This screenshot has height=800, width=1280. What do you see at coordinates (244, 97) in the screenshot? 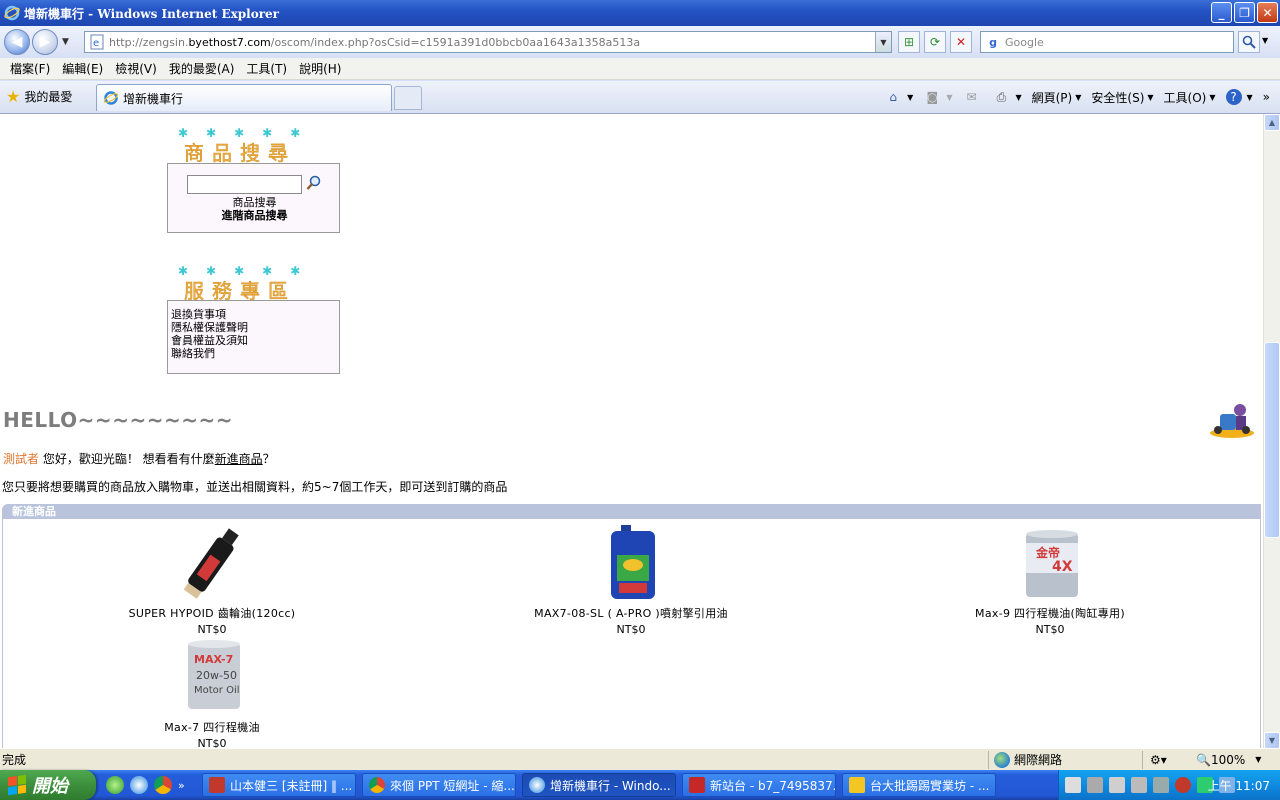
I see `tab-active: 增新機車行` at bounding box center [244, 97].